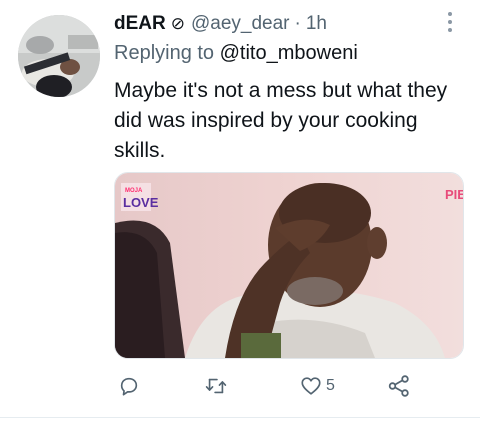 The image size is (480, 421). I want to click on more-options-icon, so click(450, 24).